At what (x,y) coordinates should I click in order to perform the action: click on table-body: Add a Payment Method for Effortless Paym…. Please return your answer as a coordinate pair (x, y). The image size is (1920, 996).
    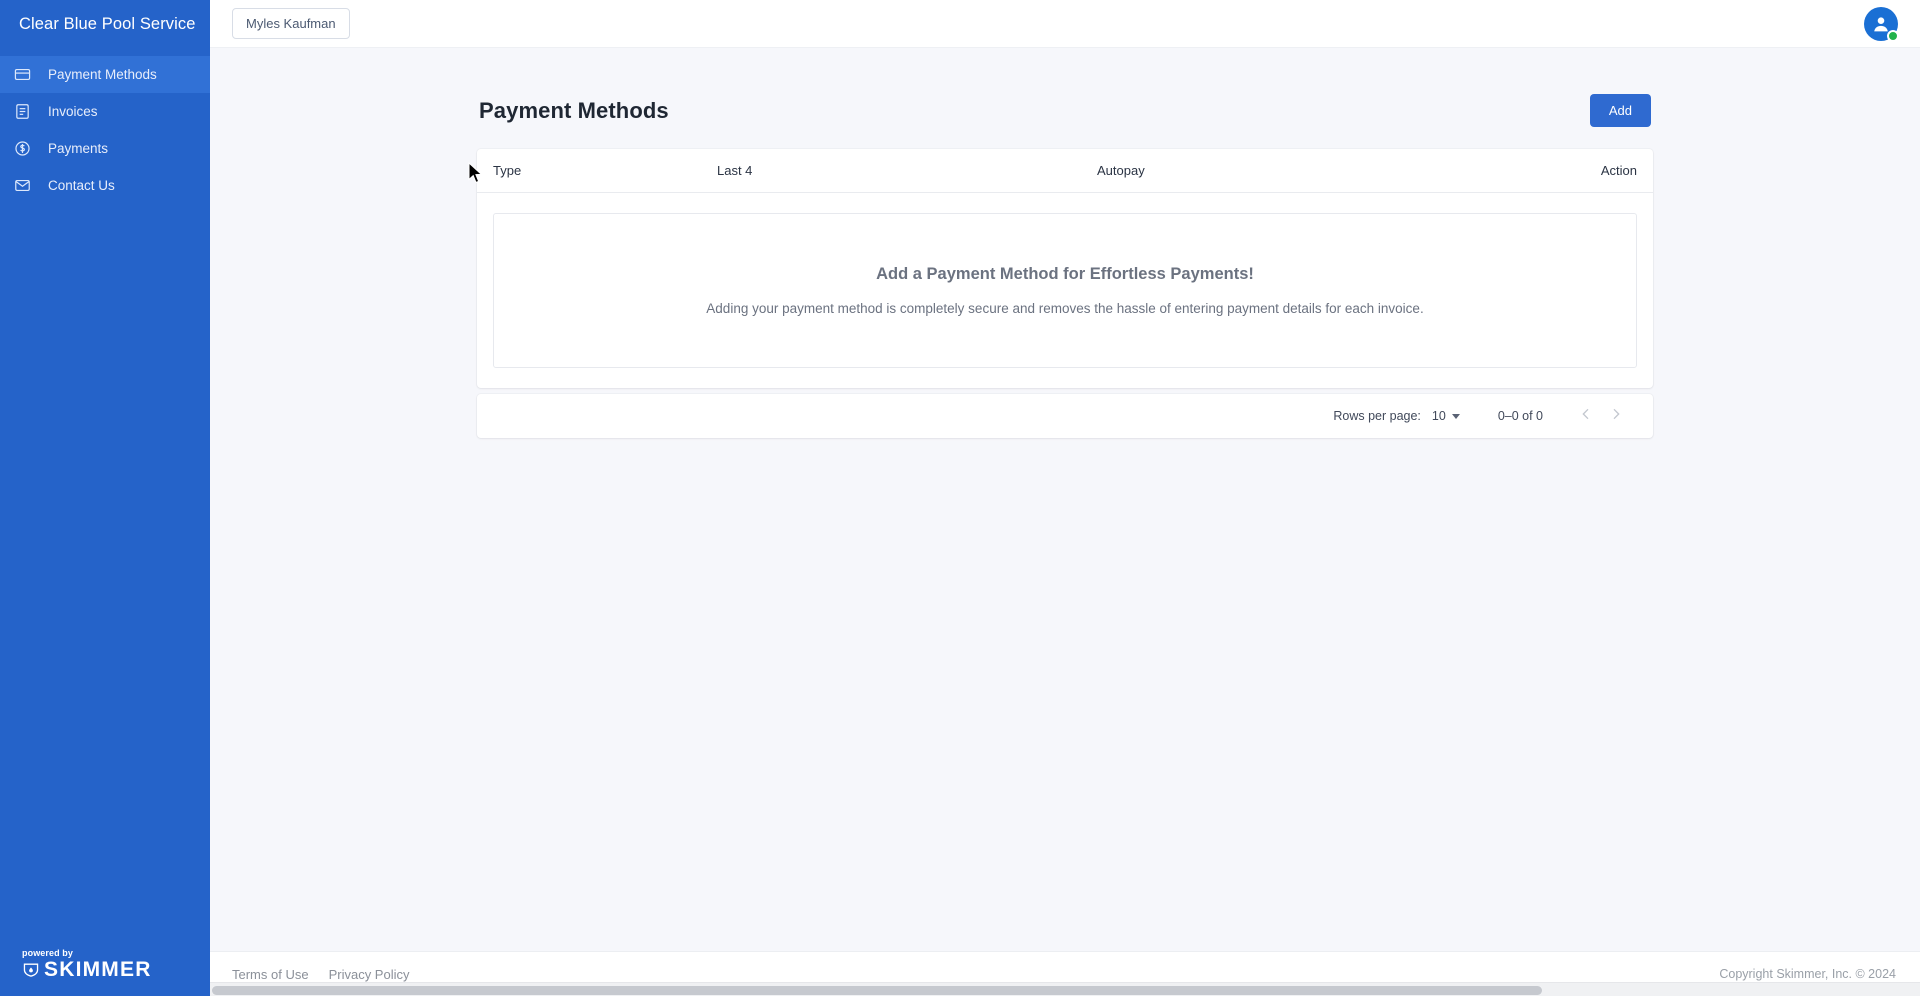
    Looking at the image, I should click on (1065, 290).